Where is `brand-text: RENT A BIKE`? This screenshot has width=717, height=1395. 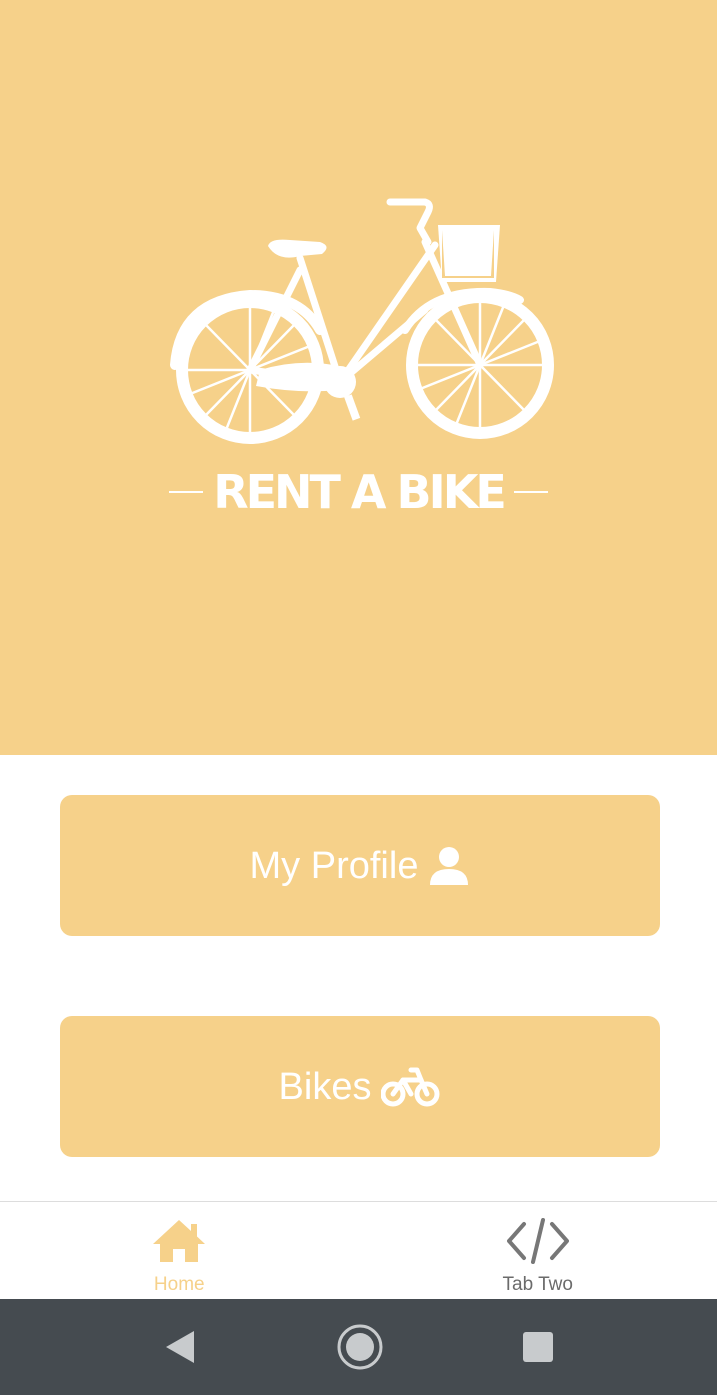
brand-text: RENT A BIKE is located at coordinates (360, 492).